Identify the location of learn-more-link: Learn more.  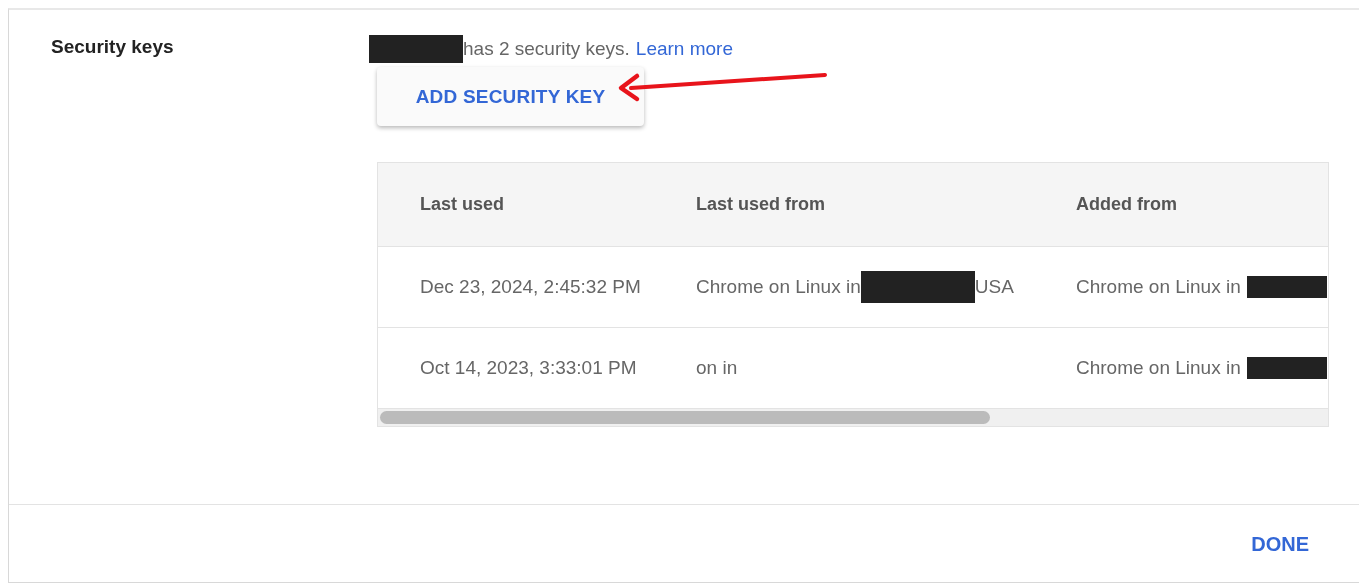
(684, 49).